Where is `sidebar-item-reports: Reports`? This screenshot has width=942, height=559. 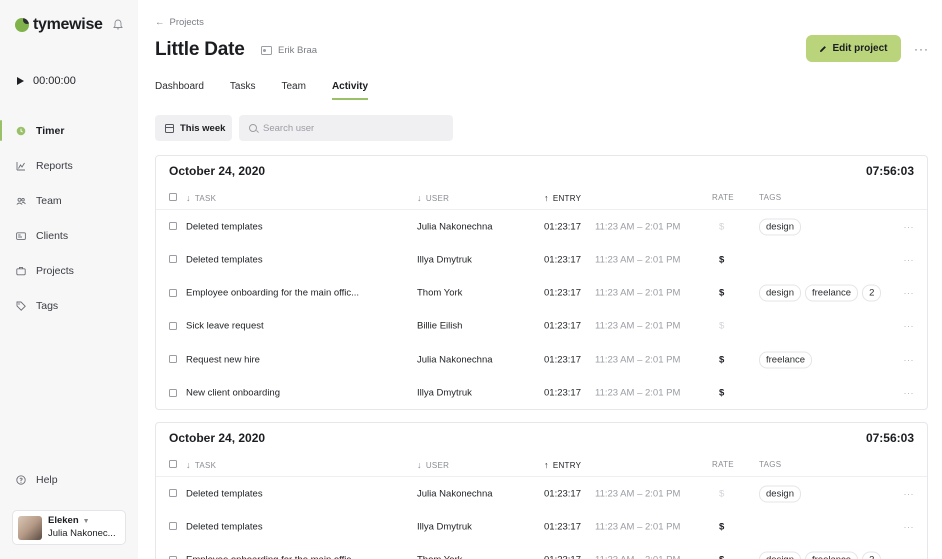
sidebar-item-reports: Reports is located at coordinates (69, 165).